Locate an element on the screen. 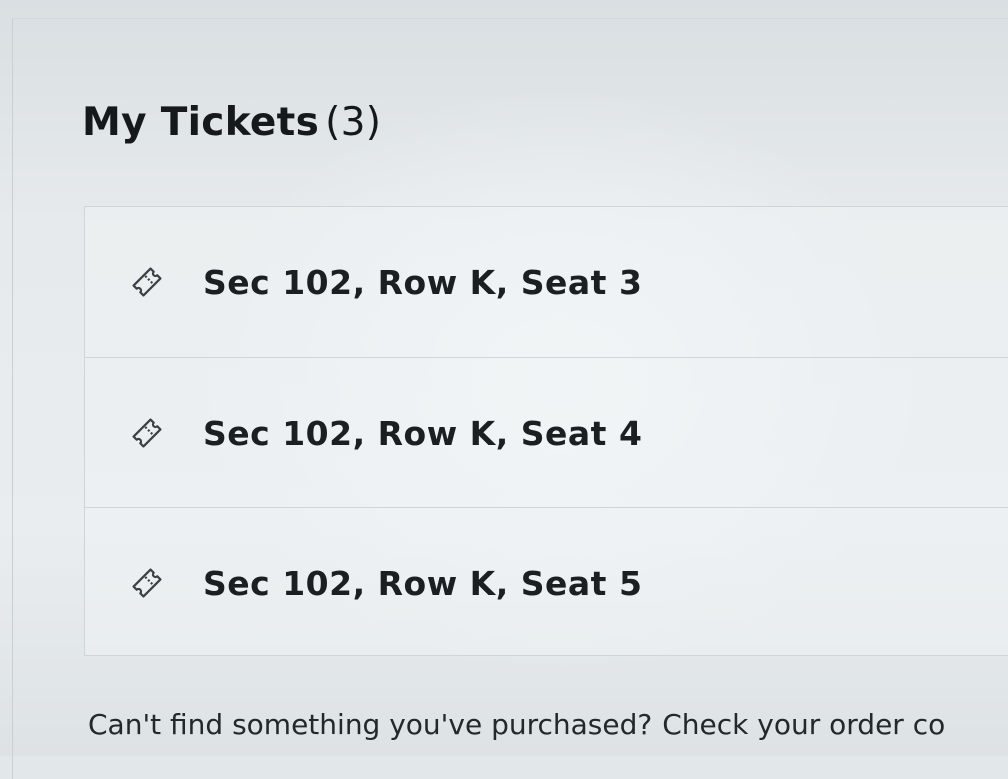 The width and height of the screenshot is (1008, 779). footer-question: Can't find something you've purchased? is located at coordinates (370, 724).